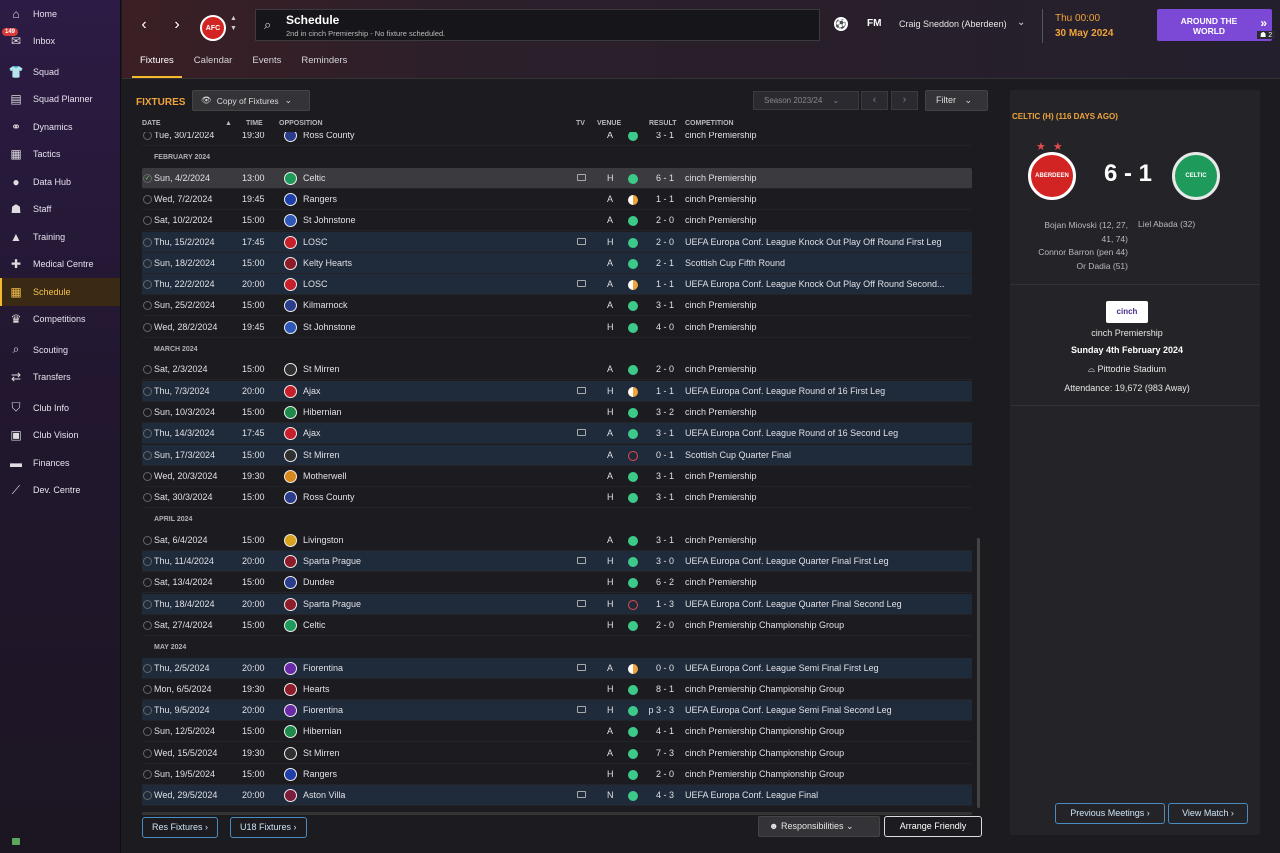  Describe the element at coordinates (267, 25) in the screenshot. I see `search-icon: ⌕` at that location.